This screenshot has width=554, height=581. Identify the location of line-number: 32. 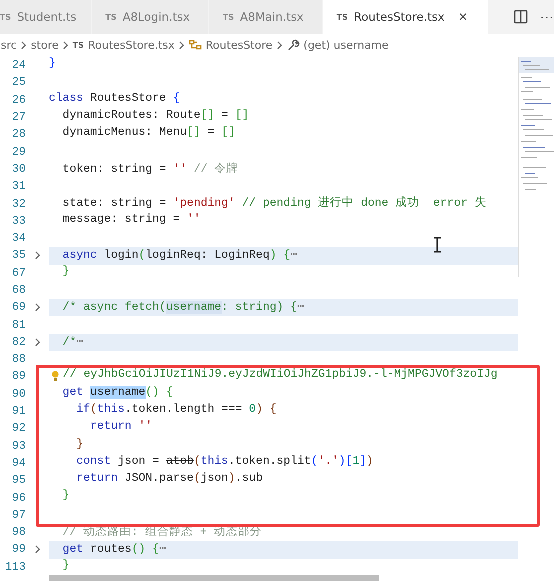
(18, 204).